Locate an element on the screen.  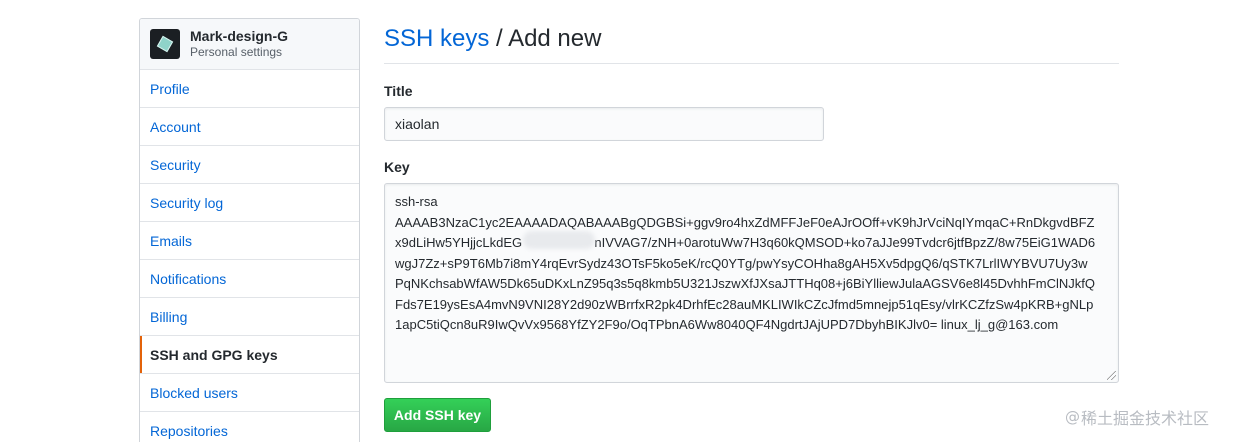
sidebar-item-billing: Billing is located at coordinates (249, 317).